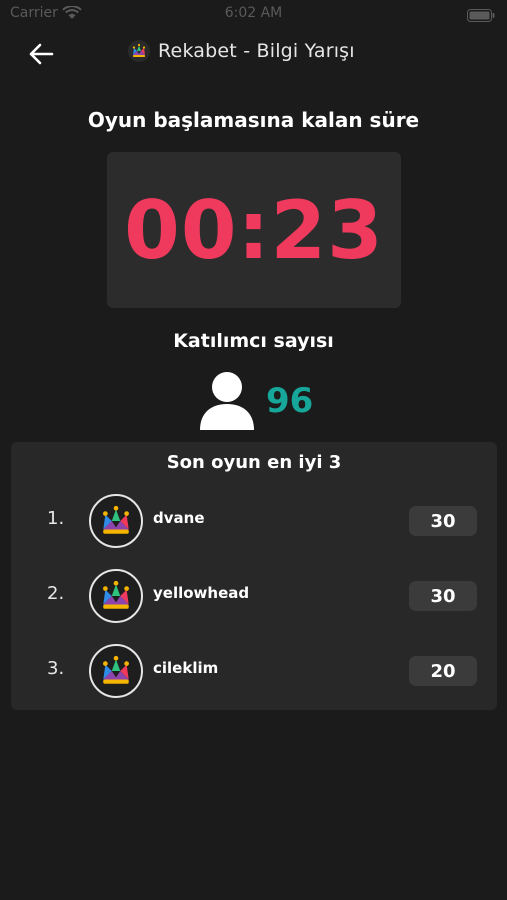  Describe the element at coordinates (179, 518) in the screenshot. I see `leaderboard-username: dvane` at that location.